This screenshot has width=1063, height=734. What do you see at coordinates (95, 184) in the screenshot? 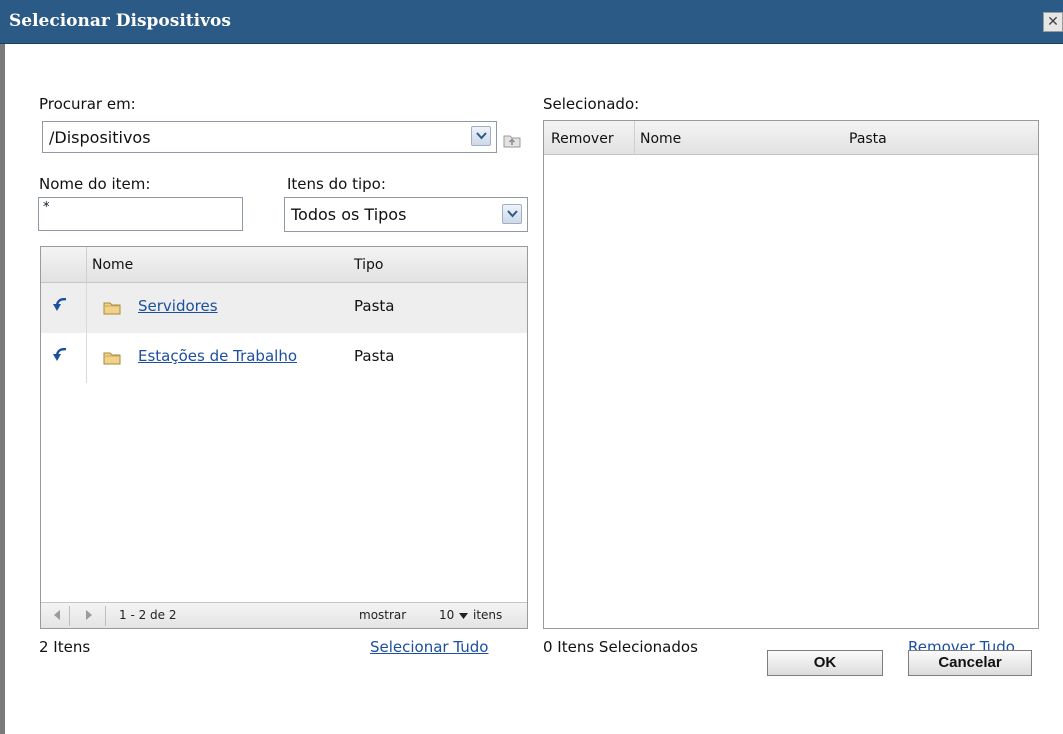
I see `item-name-label: Nome do item:` at bounding box center [95, 184].